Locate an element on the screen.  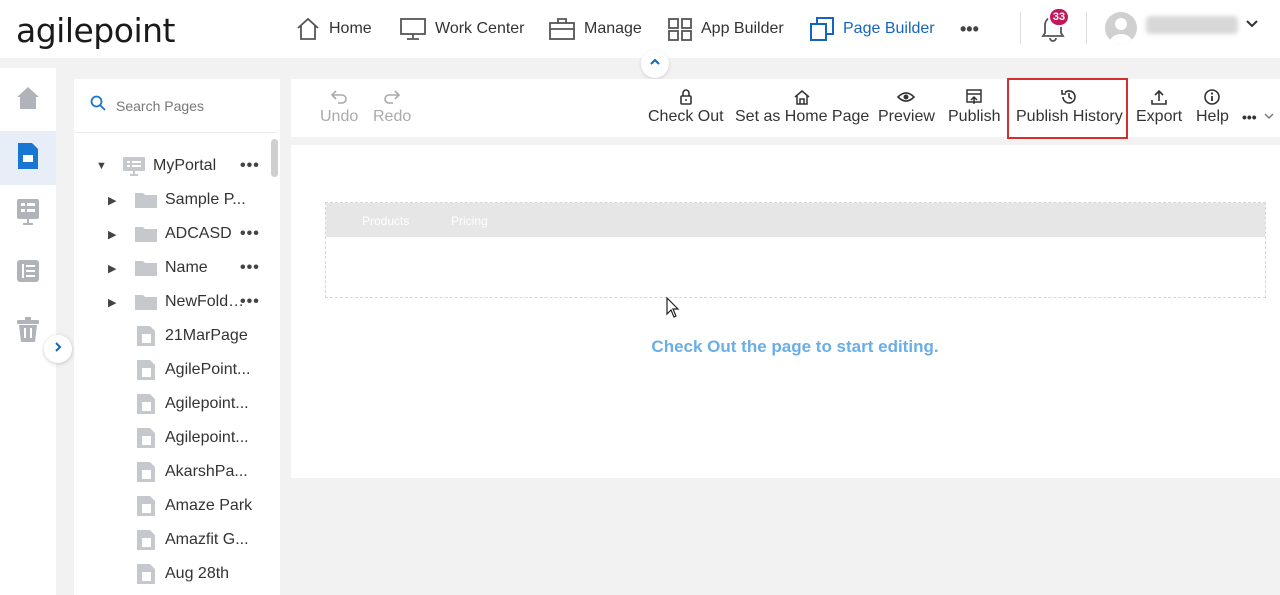
tree-page: Aug 28th is located at coordinates (172, 574).